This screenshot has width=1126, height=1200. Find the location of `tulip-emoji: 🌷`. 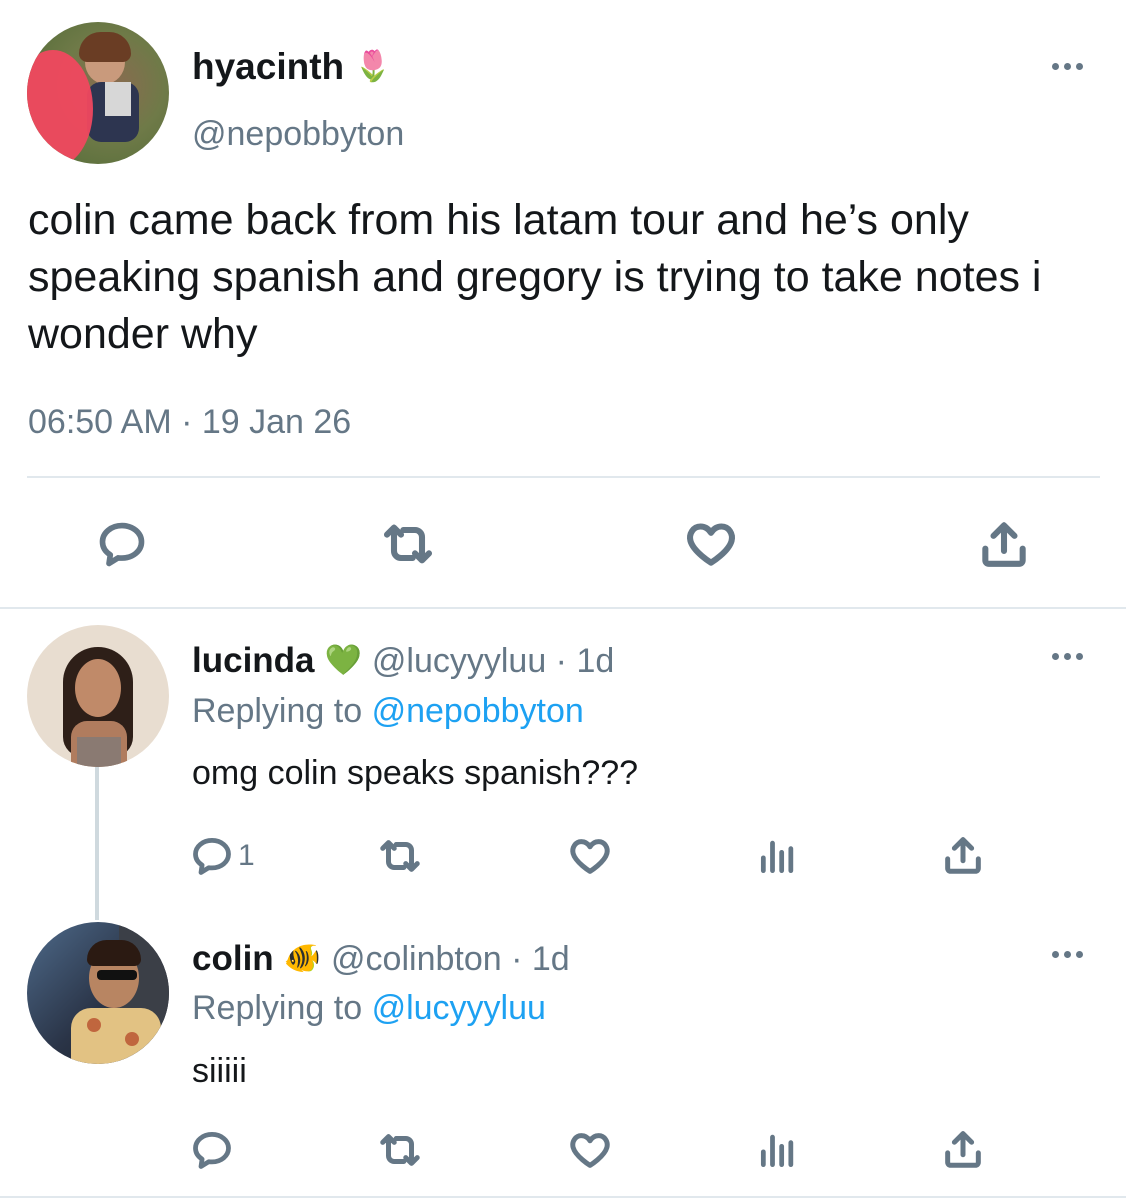

tulip-emoji: 🌷 is located at coordinates (373, 66).